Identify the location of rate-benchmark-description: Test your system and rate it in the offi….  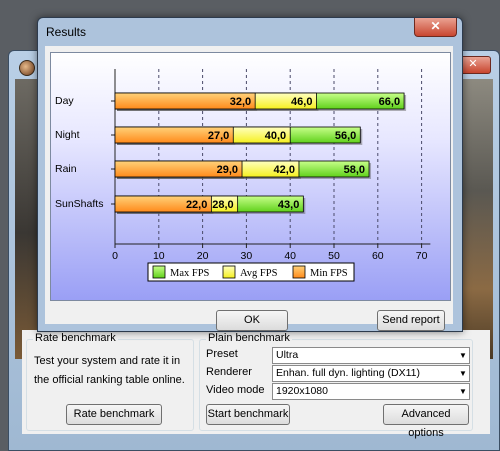
(109, 370).